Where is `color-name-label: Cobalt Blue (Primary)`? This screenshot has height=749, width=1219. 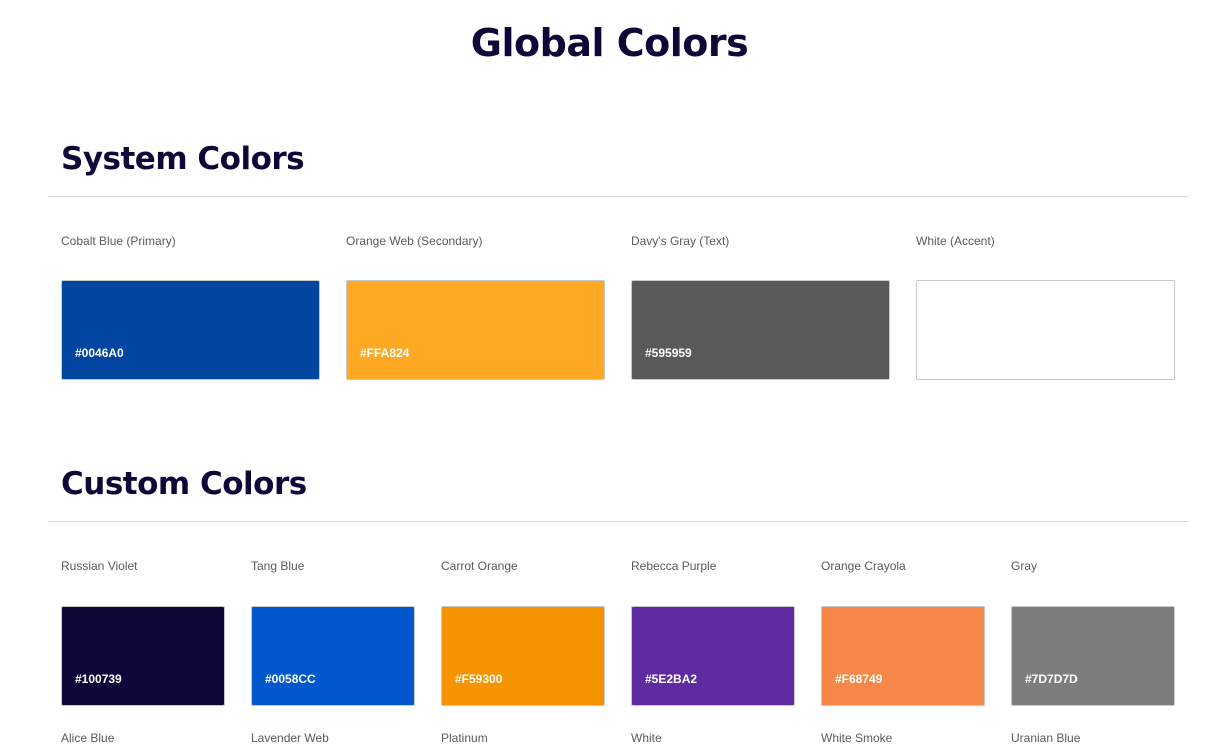
color-name-label: Cobalt Blue (Primary) is located at coordinates (118, 241).